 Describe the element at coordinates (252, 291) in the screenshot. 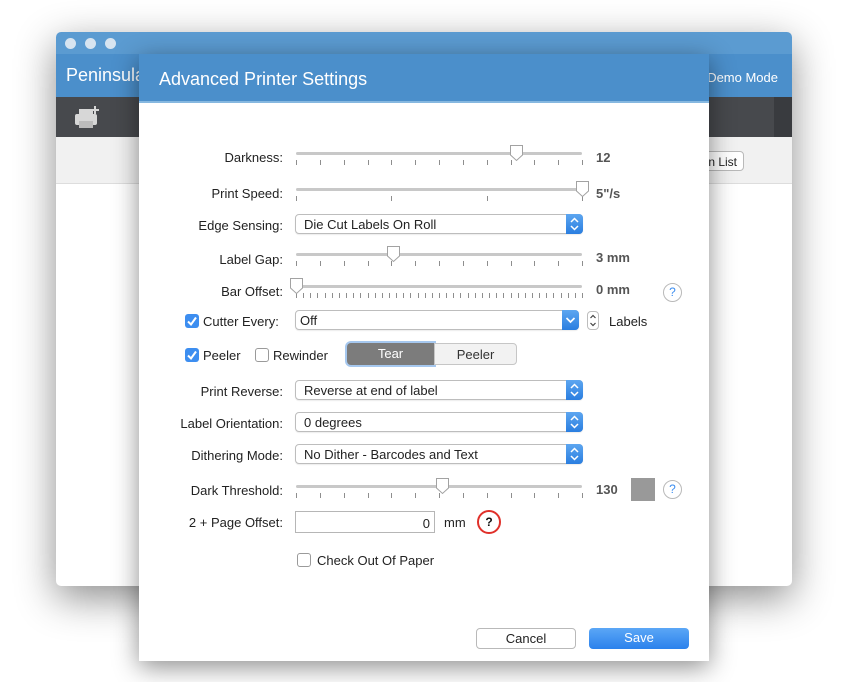

I see `bar-offset-label: Bar Offset:` at that location.